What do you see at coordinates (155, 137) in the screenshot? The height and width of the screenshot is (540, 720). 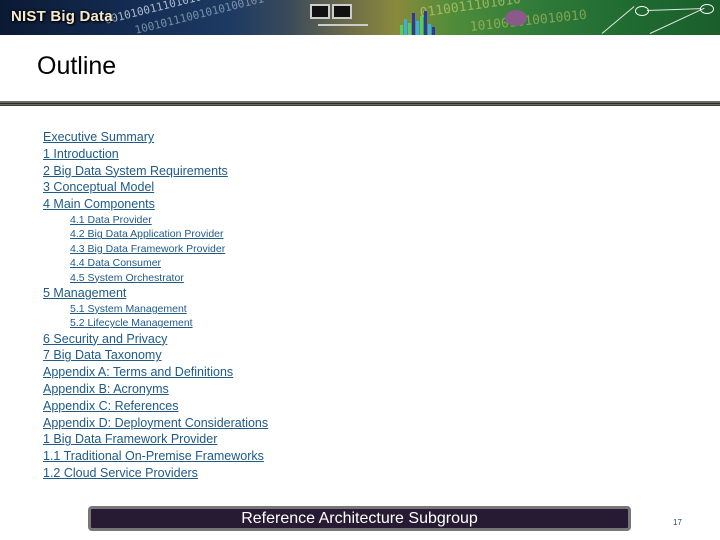 I see `outline-link-executive-summary: Executive Summary` at bounding box center [155, 137].